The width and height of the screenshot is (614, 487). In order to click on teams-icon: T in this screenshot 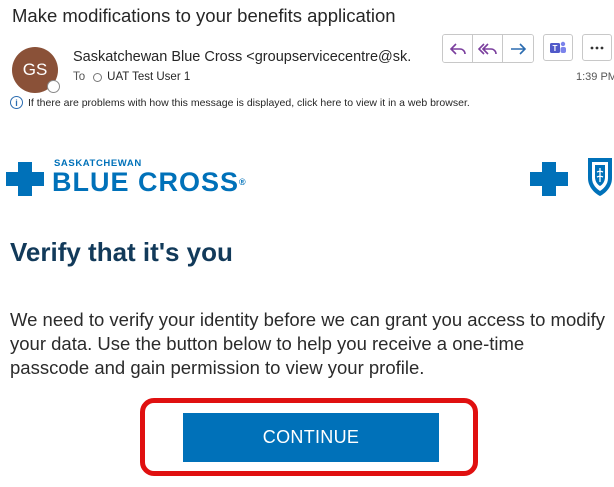, I will do `click(558, 47)`.